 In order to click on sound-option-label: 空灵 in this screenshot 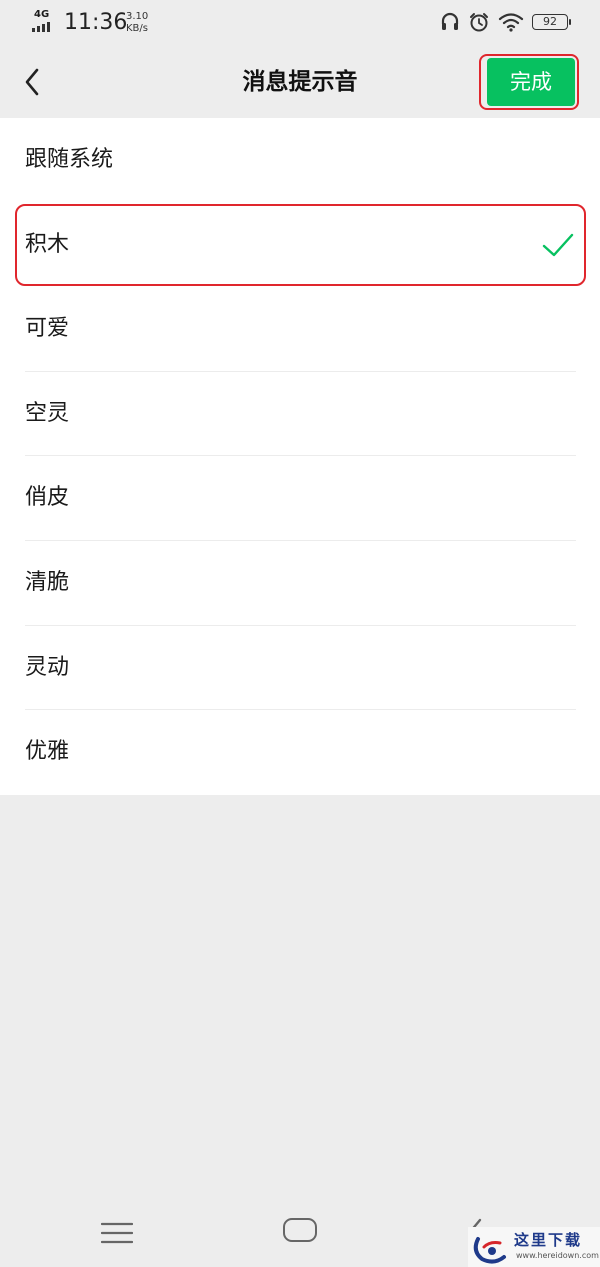, I will do `click(47, 413)`.